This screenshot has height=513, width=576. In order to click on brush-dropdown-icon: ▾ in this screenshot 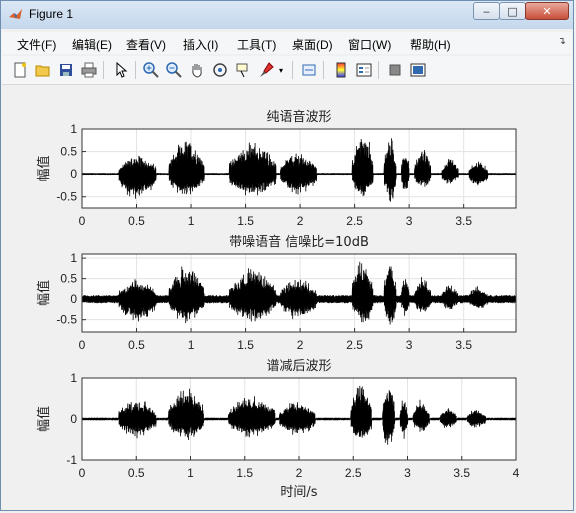, I will do `click(281, 70)`.